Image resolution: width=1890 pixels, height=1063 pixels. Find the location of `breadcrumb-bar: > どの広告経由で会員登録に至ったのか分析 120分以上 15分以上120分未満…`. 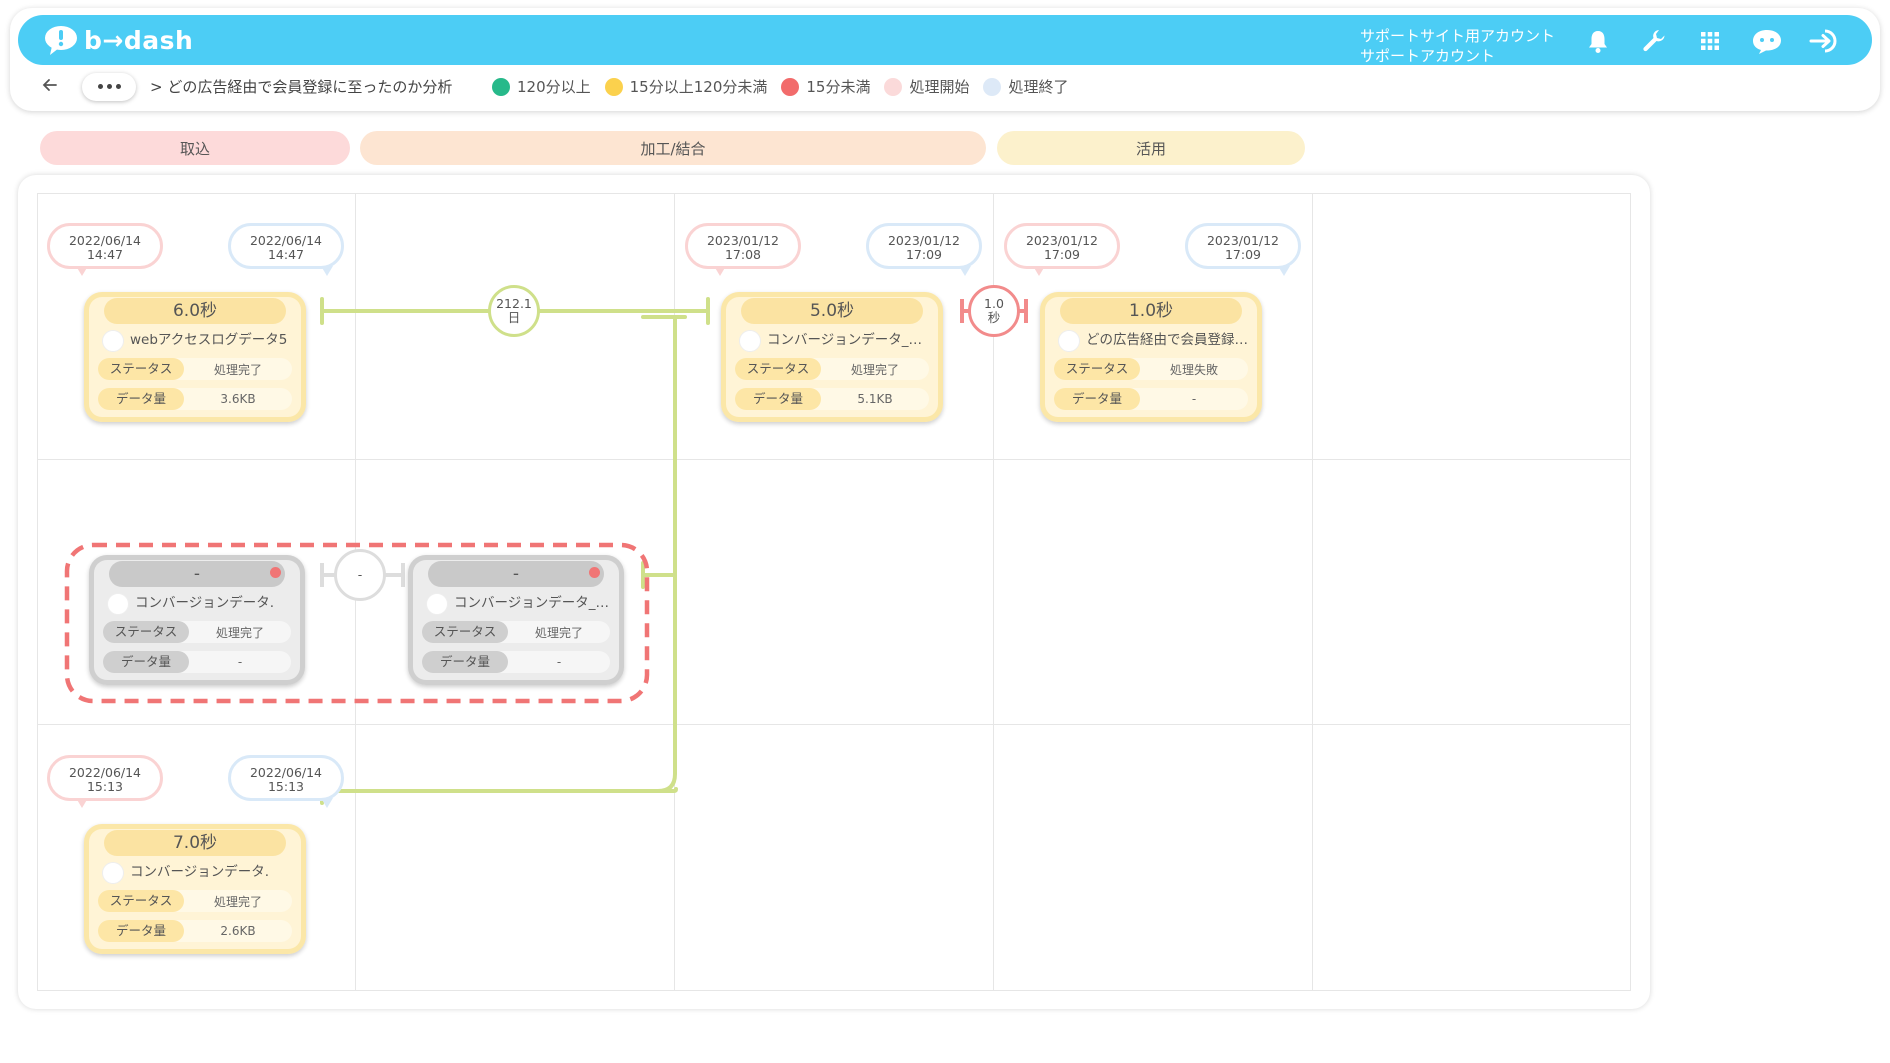

breadcrumb-bar: > どの広告経由で会員登録に至ったのか分析 120分以上 15分以上120分未満… is located at coordinates (945, 89).